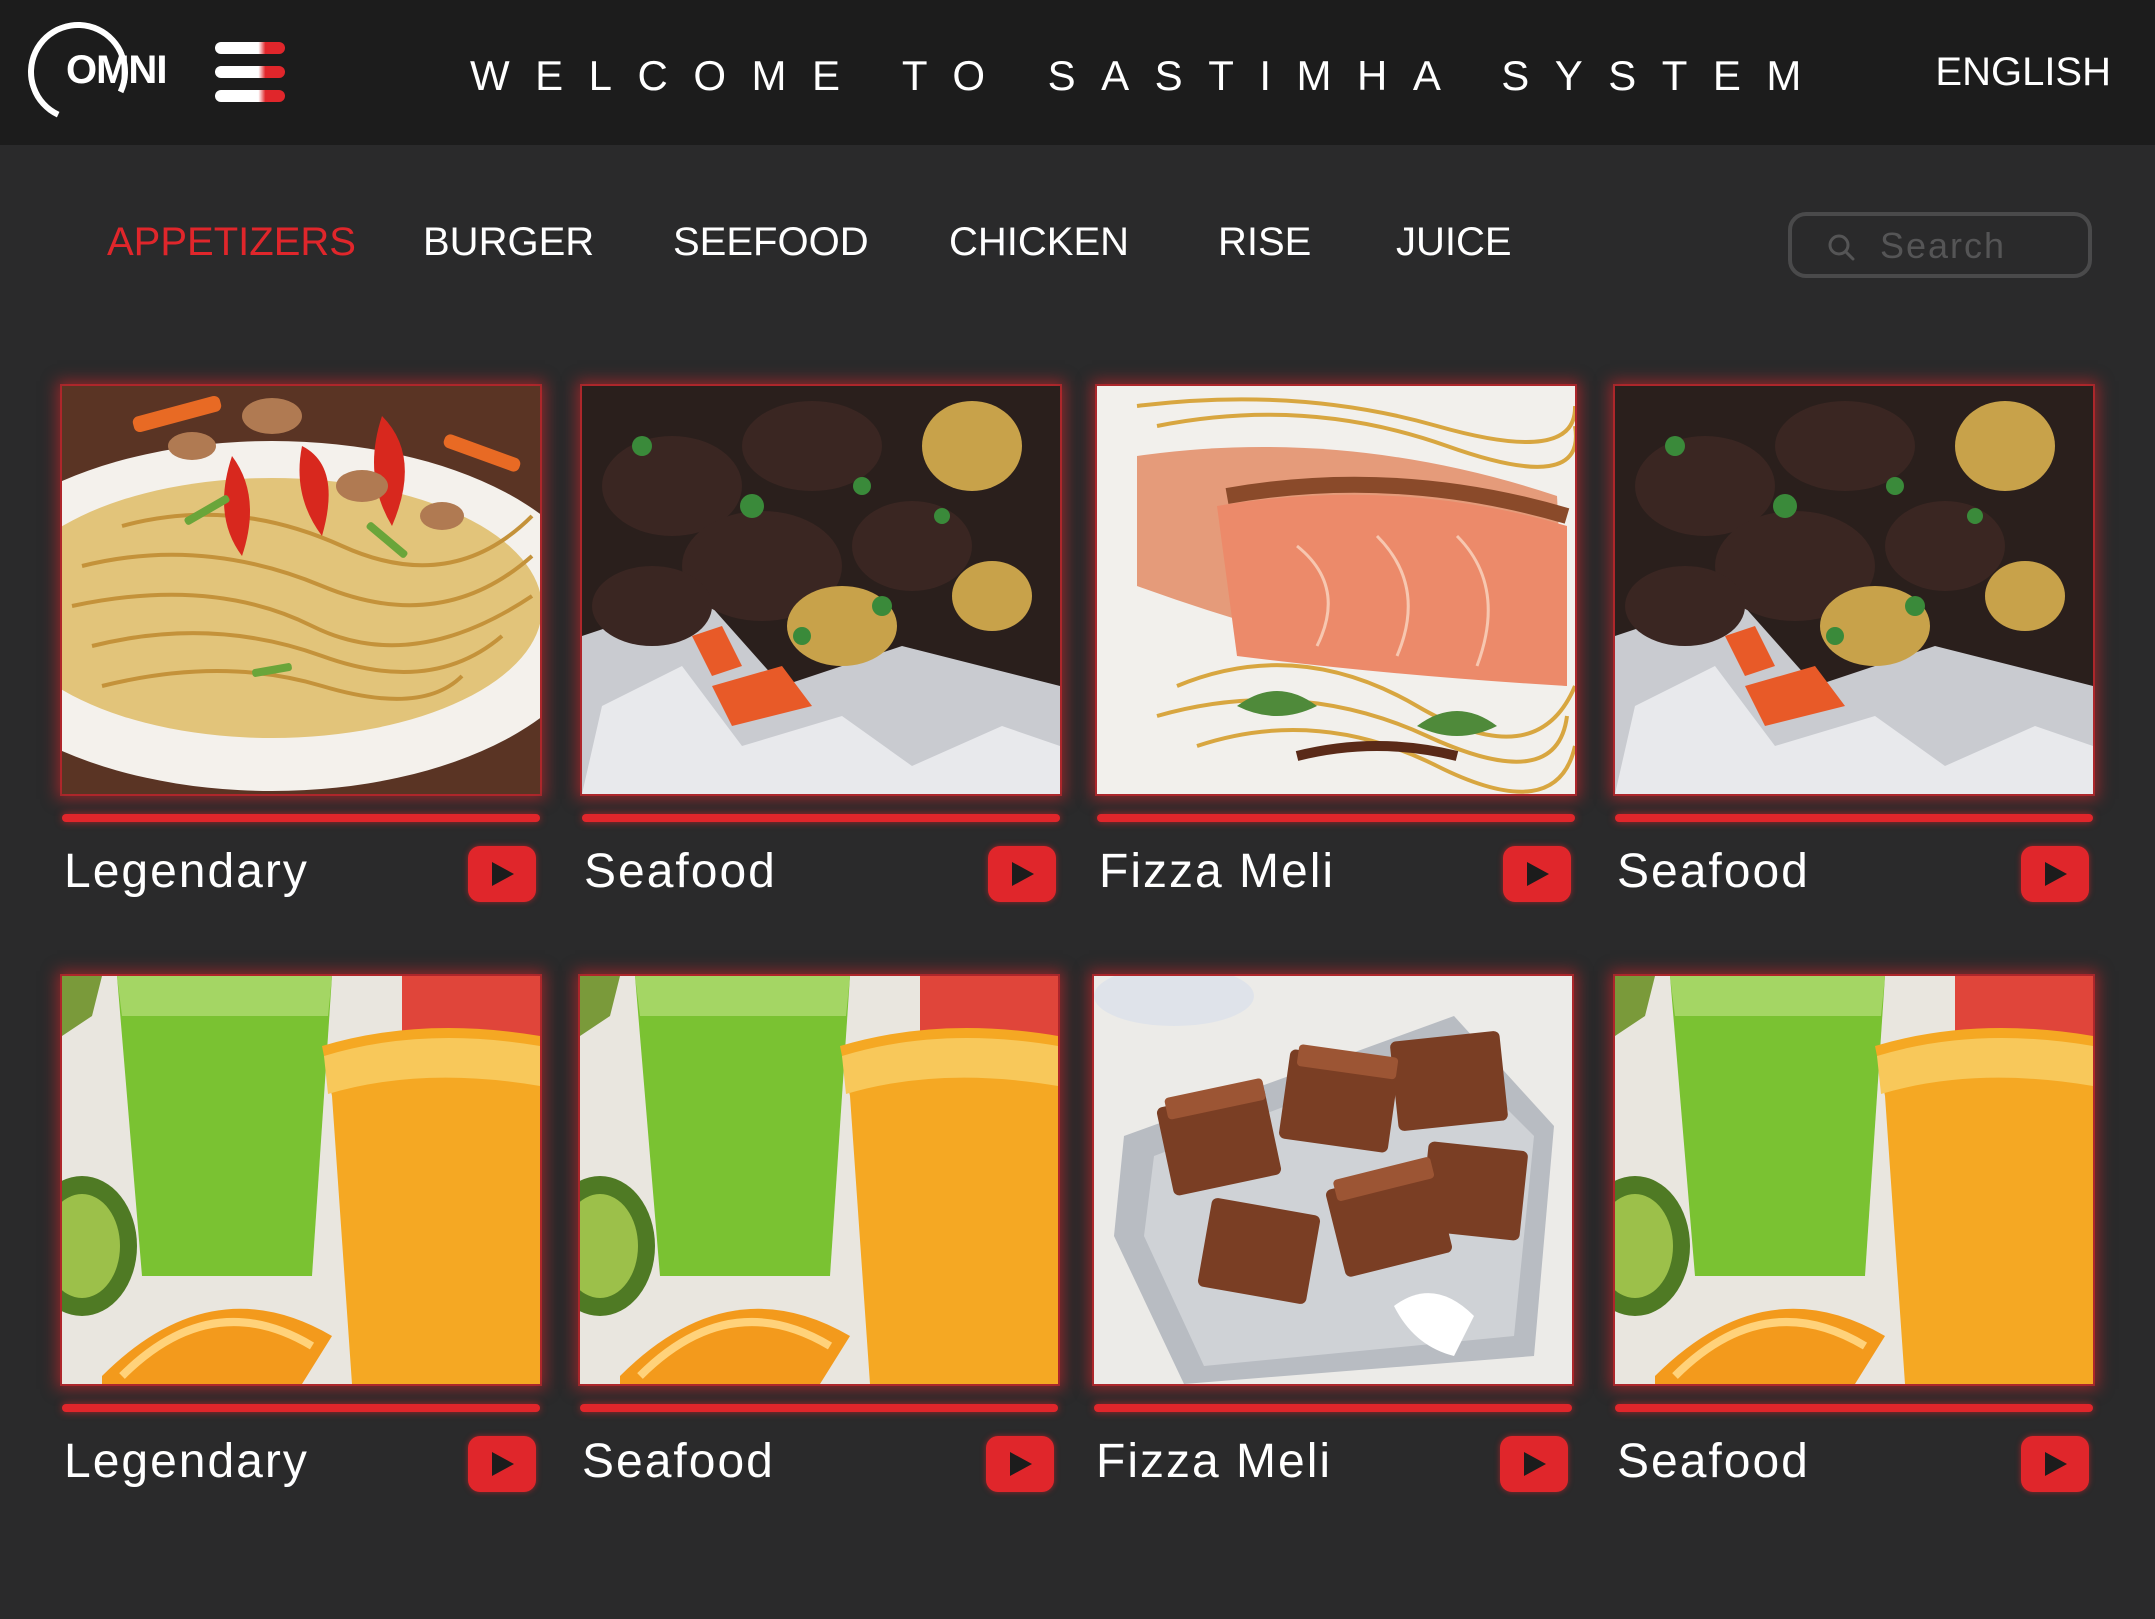 Image resolution: width=2155 pixels, height=1619 pixels. What do you see at coordinates (1148, 75) in the screenshot?
I see `page-title: WELCOME TO SASTIMHA SYSTEM` at bounding box center [1148, 75].